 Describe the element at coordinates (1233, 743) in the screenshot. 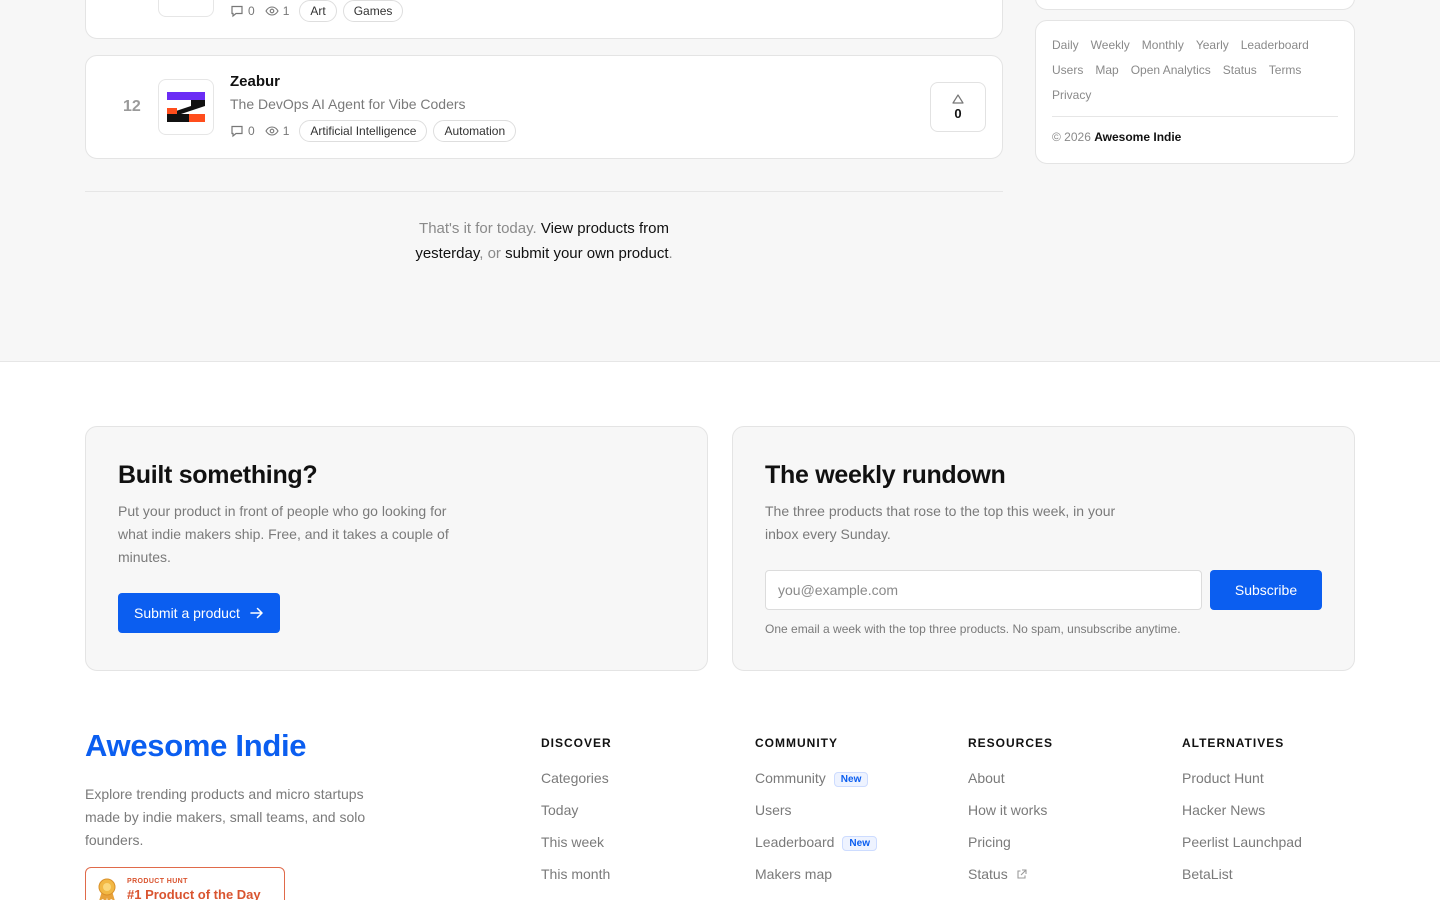

I see `footer-col-title: ALTERNATIVES` at that location.